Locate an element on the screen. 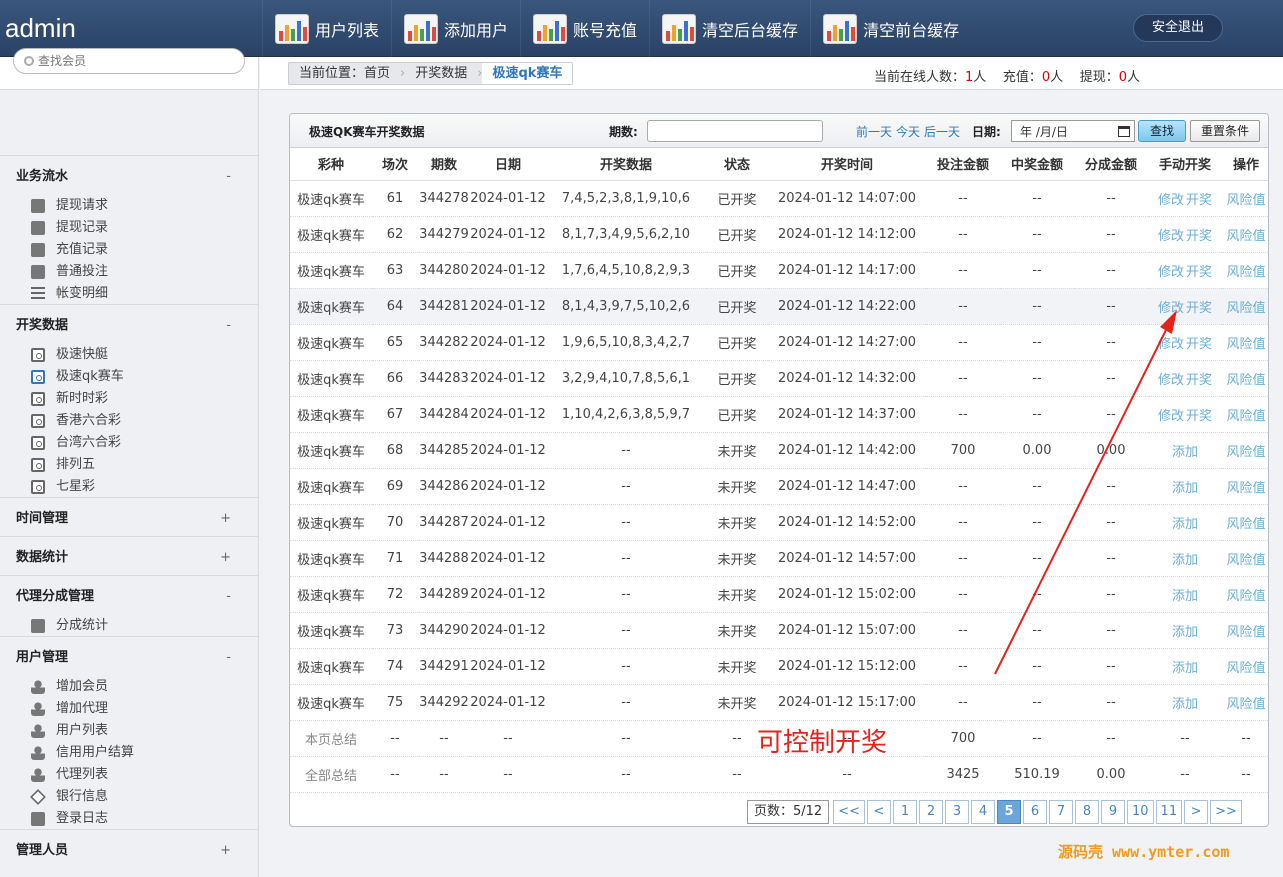 The width and height of the screenshot is (1283, 877). breadcrumb-section: 开奖数据 is located at coordinates (441, 73).